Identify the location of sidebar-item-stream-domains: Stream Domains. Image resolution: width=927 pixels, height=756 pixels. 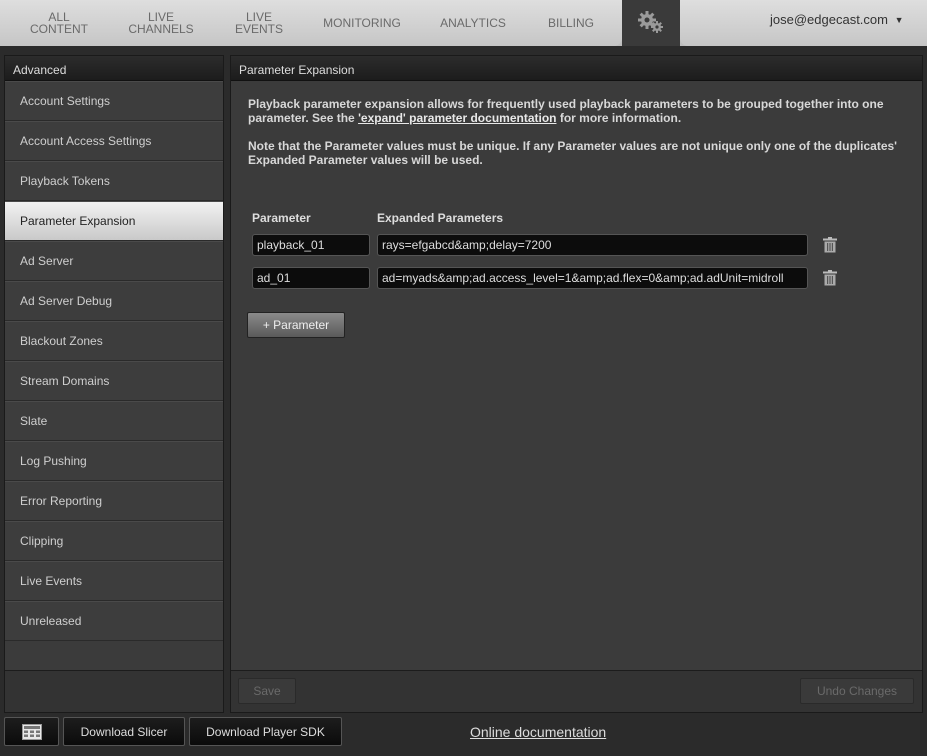
(114, 381).